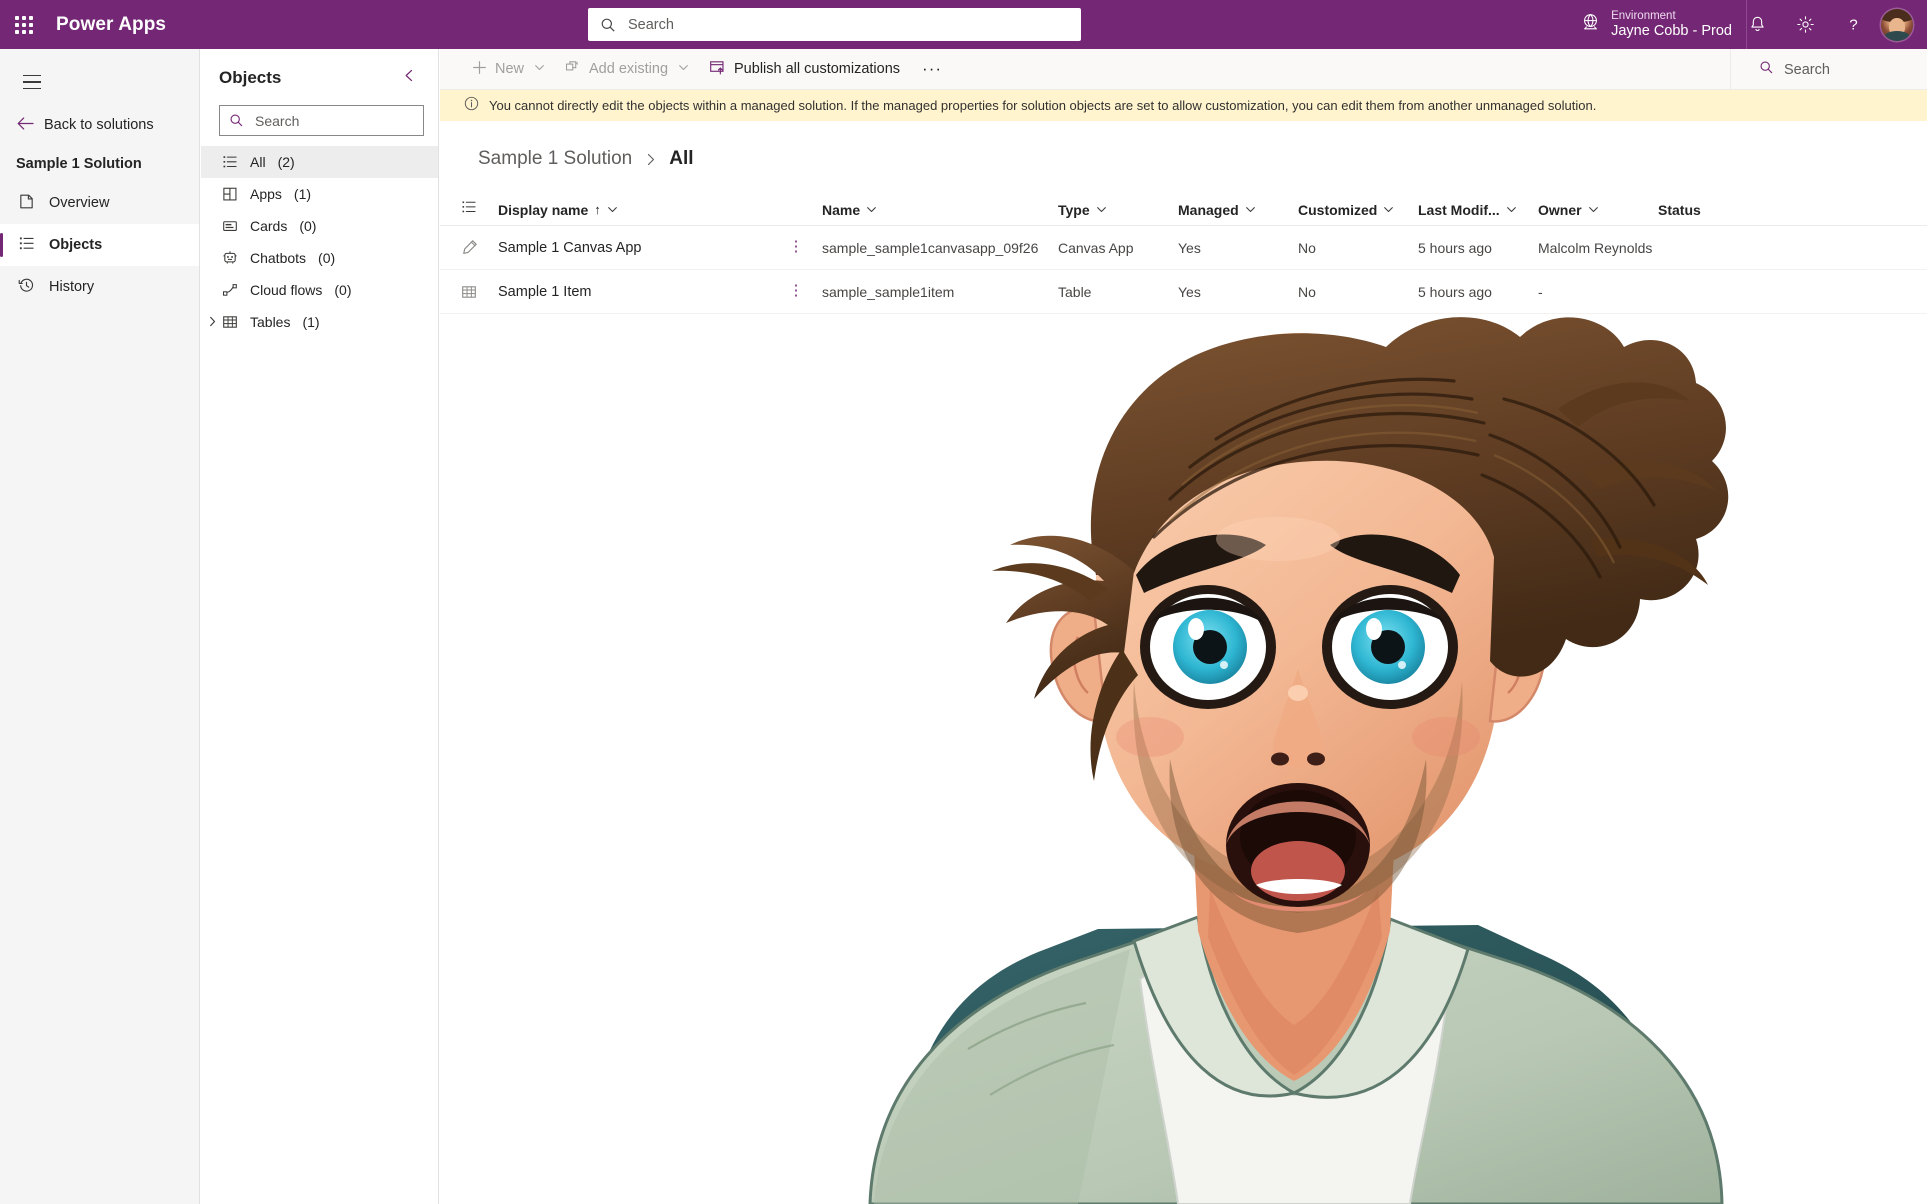  I want to click on objects-filter-apps-count: (1), so click(302, 194).